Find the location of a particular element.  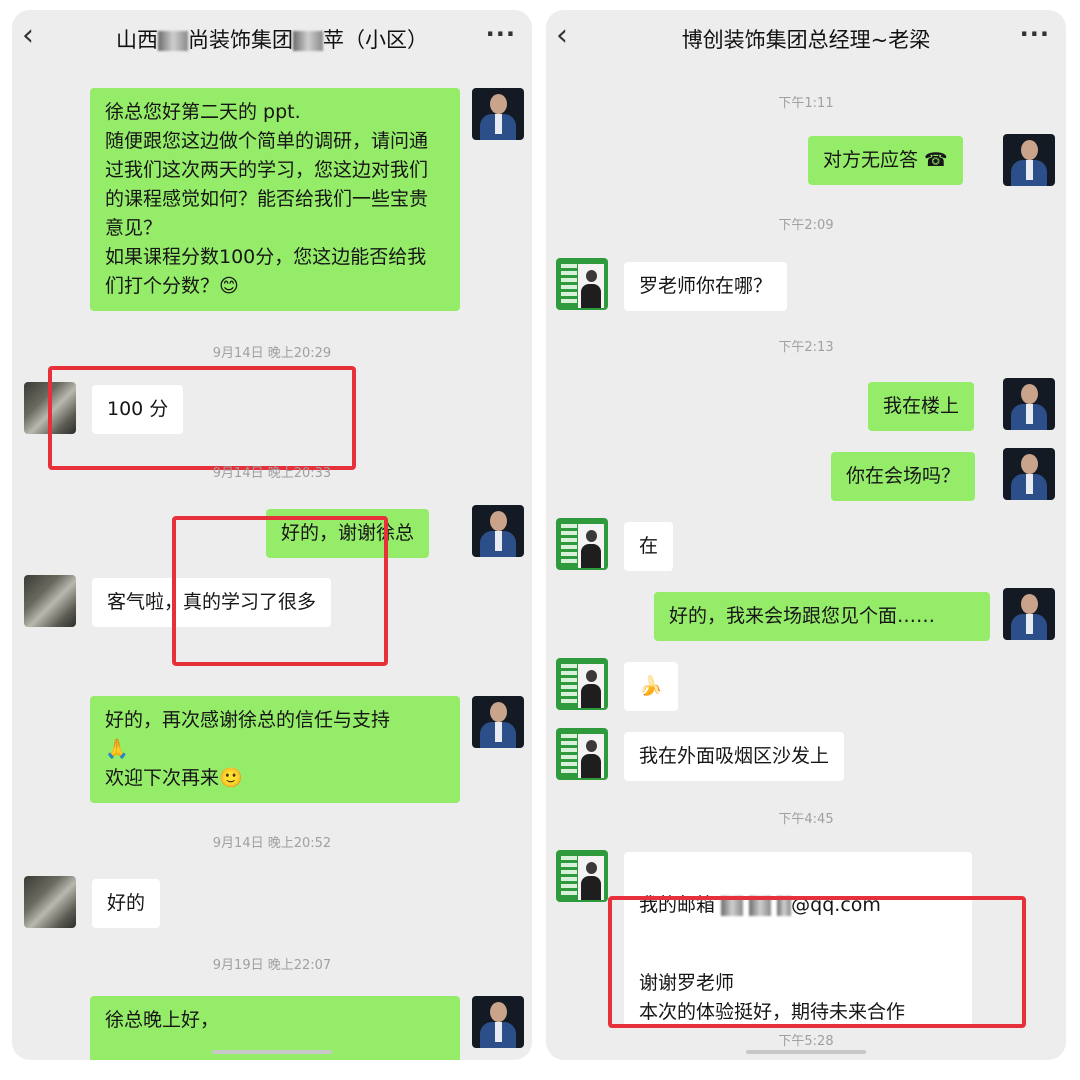

chat-header: ‹ 博创装饰集团总经理~老梁 ··· is located at coordinates (806, 37).